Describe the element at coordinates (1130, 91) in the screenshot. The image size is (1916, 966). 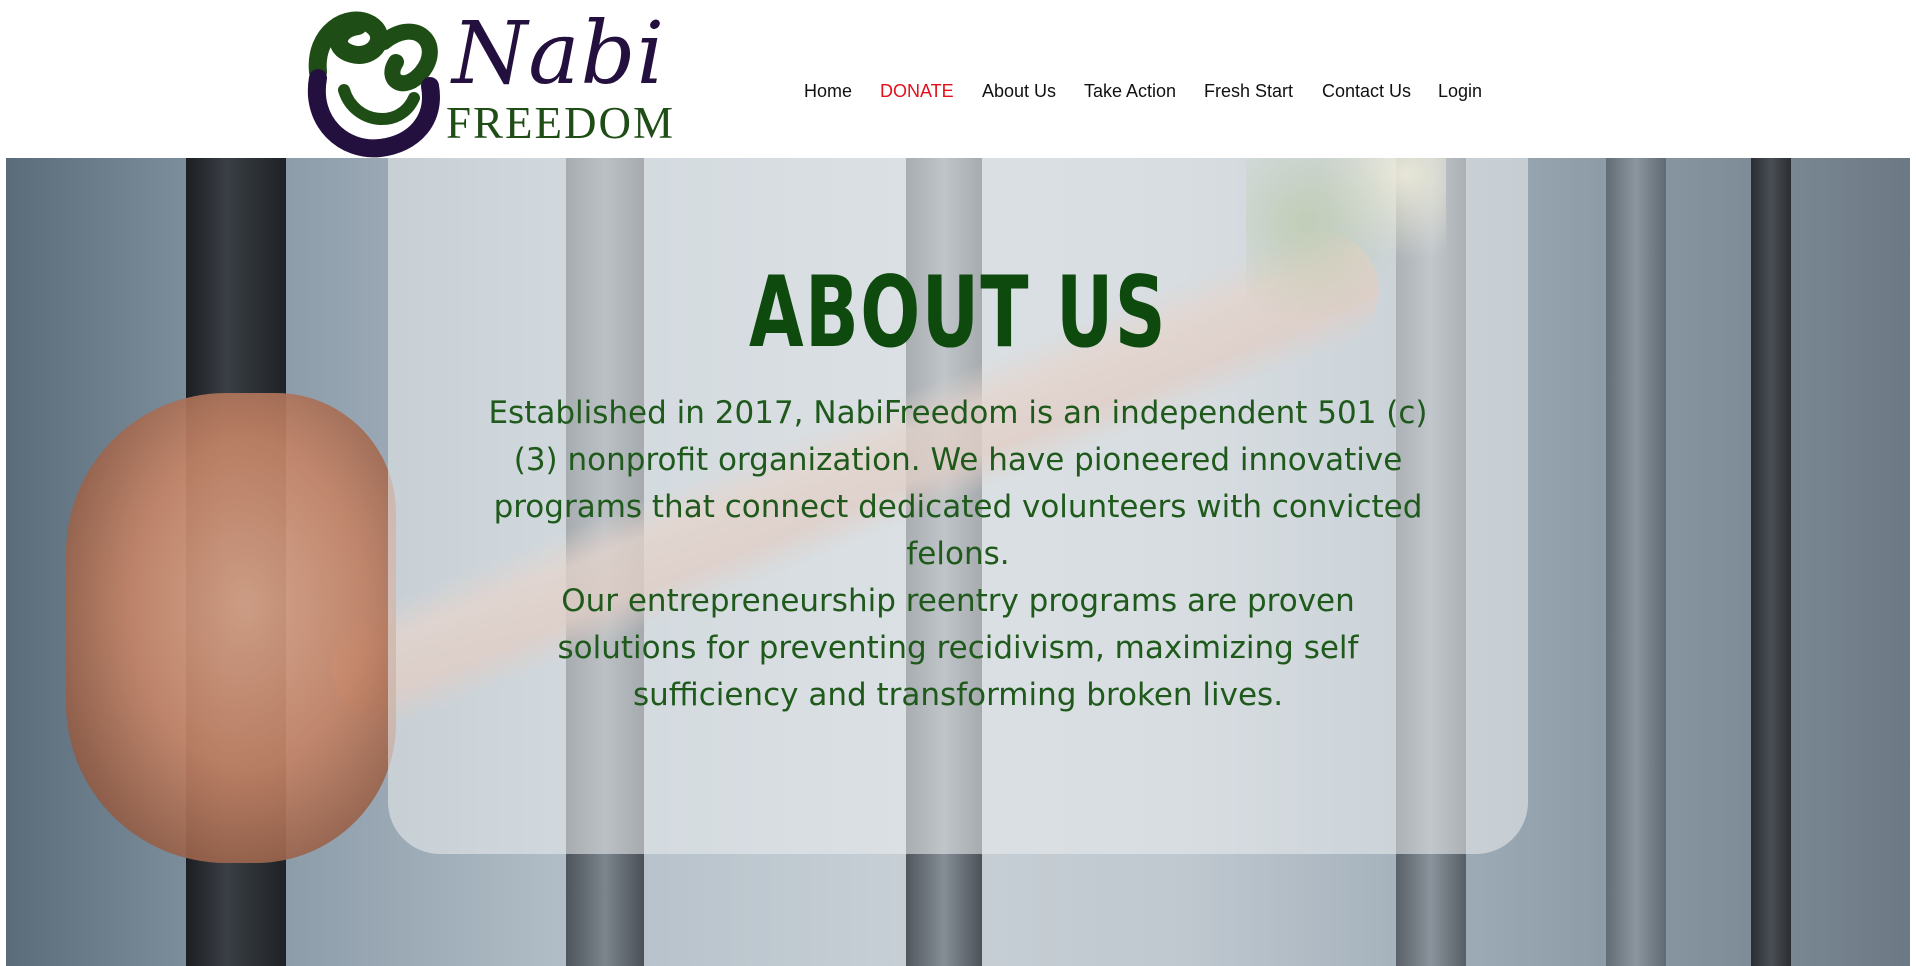
I see `nav-take-action: Take Action` at that location.